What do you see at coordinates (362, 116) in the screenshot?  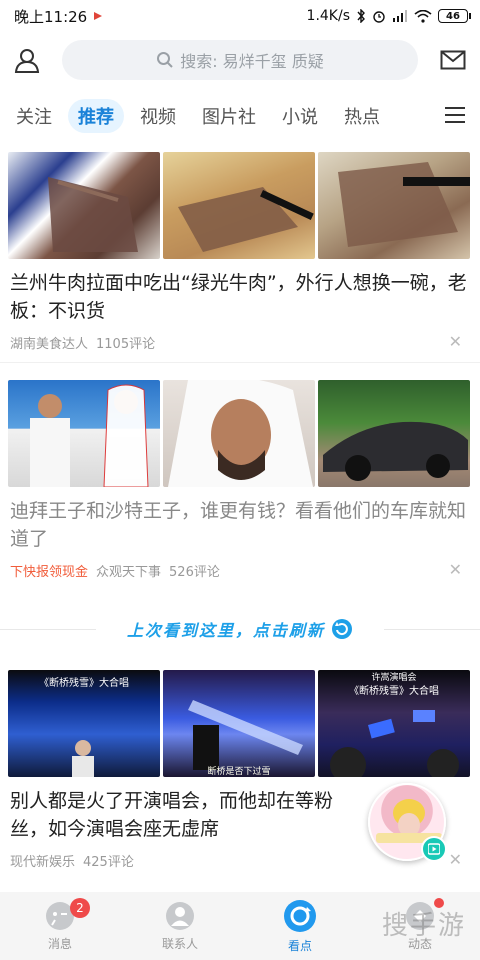 I see `tab-hot: 热点` at bounding box center [362, 116].